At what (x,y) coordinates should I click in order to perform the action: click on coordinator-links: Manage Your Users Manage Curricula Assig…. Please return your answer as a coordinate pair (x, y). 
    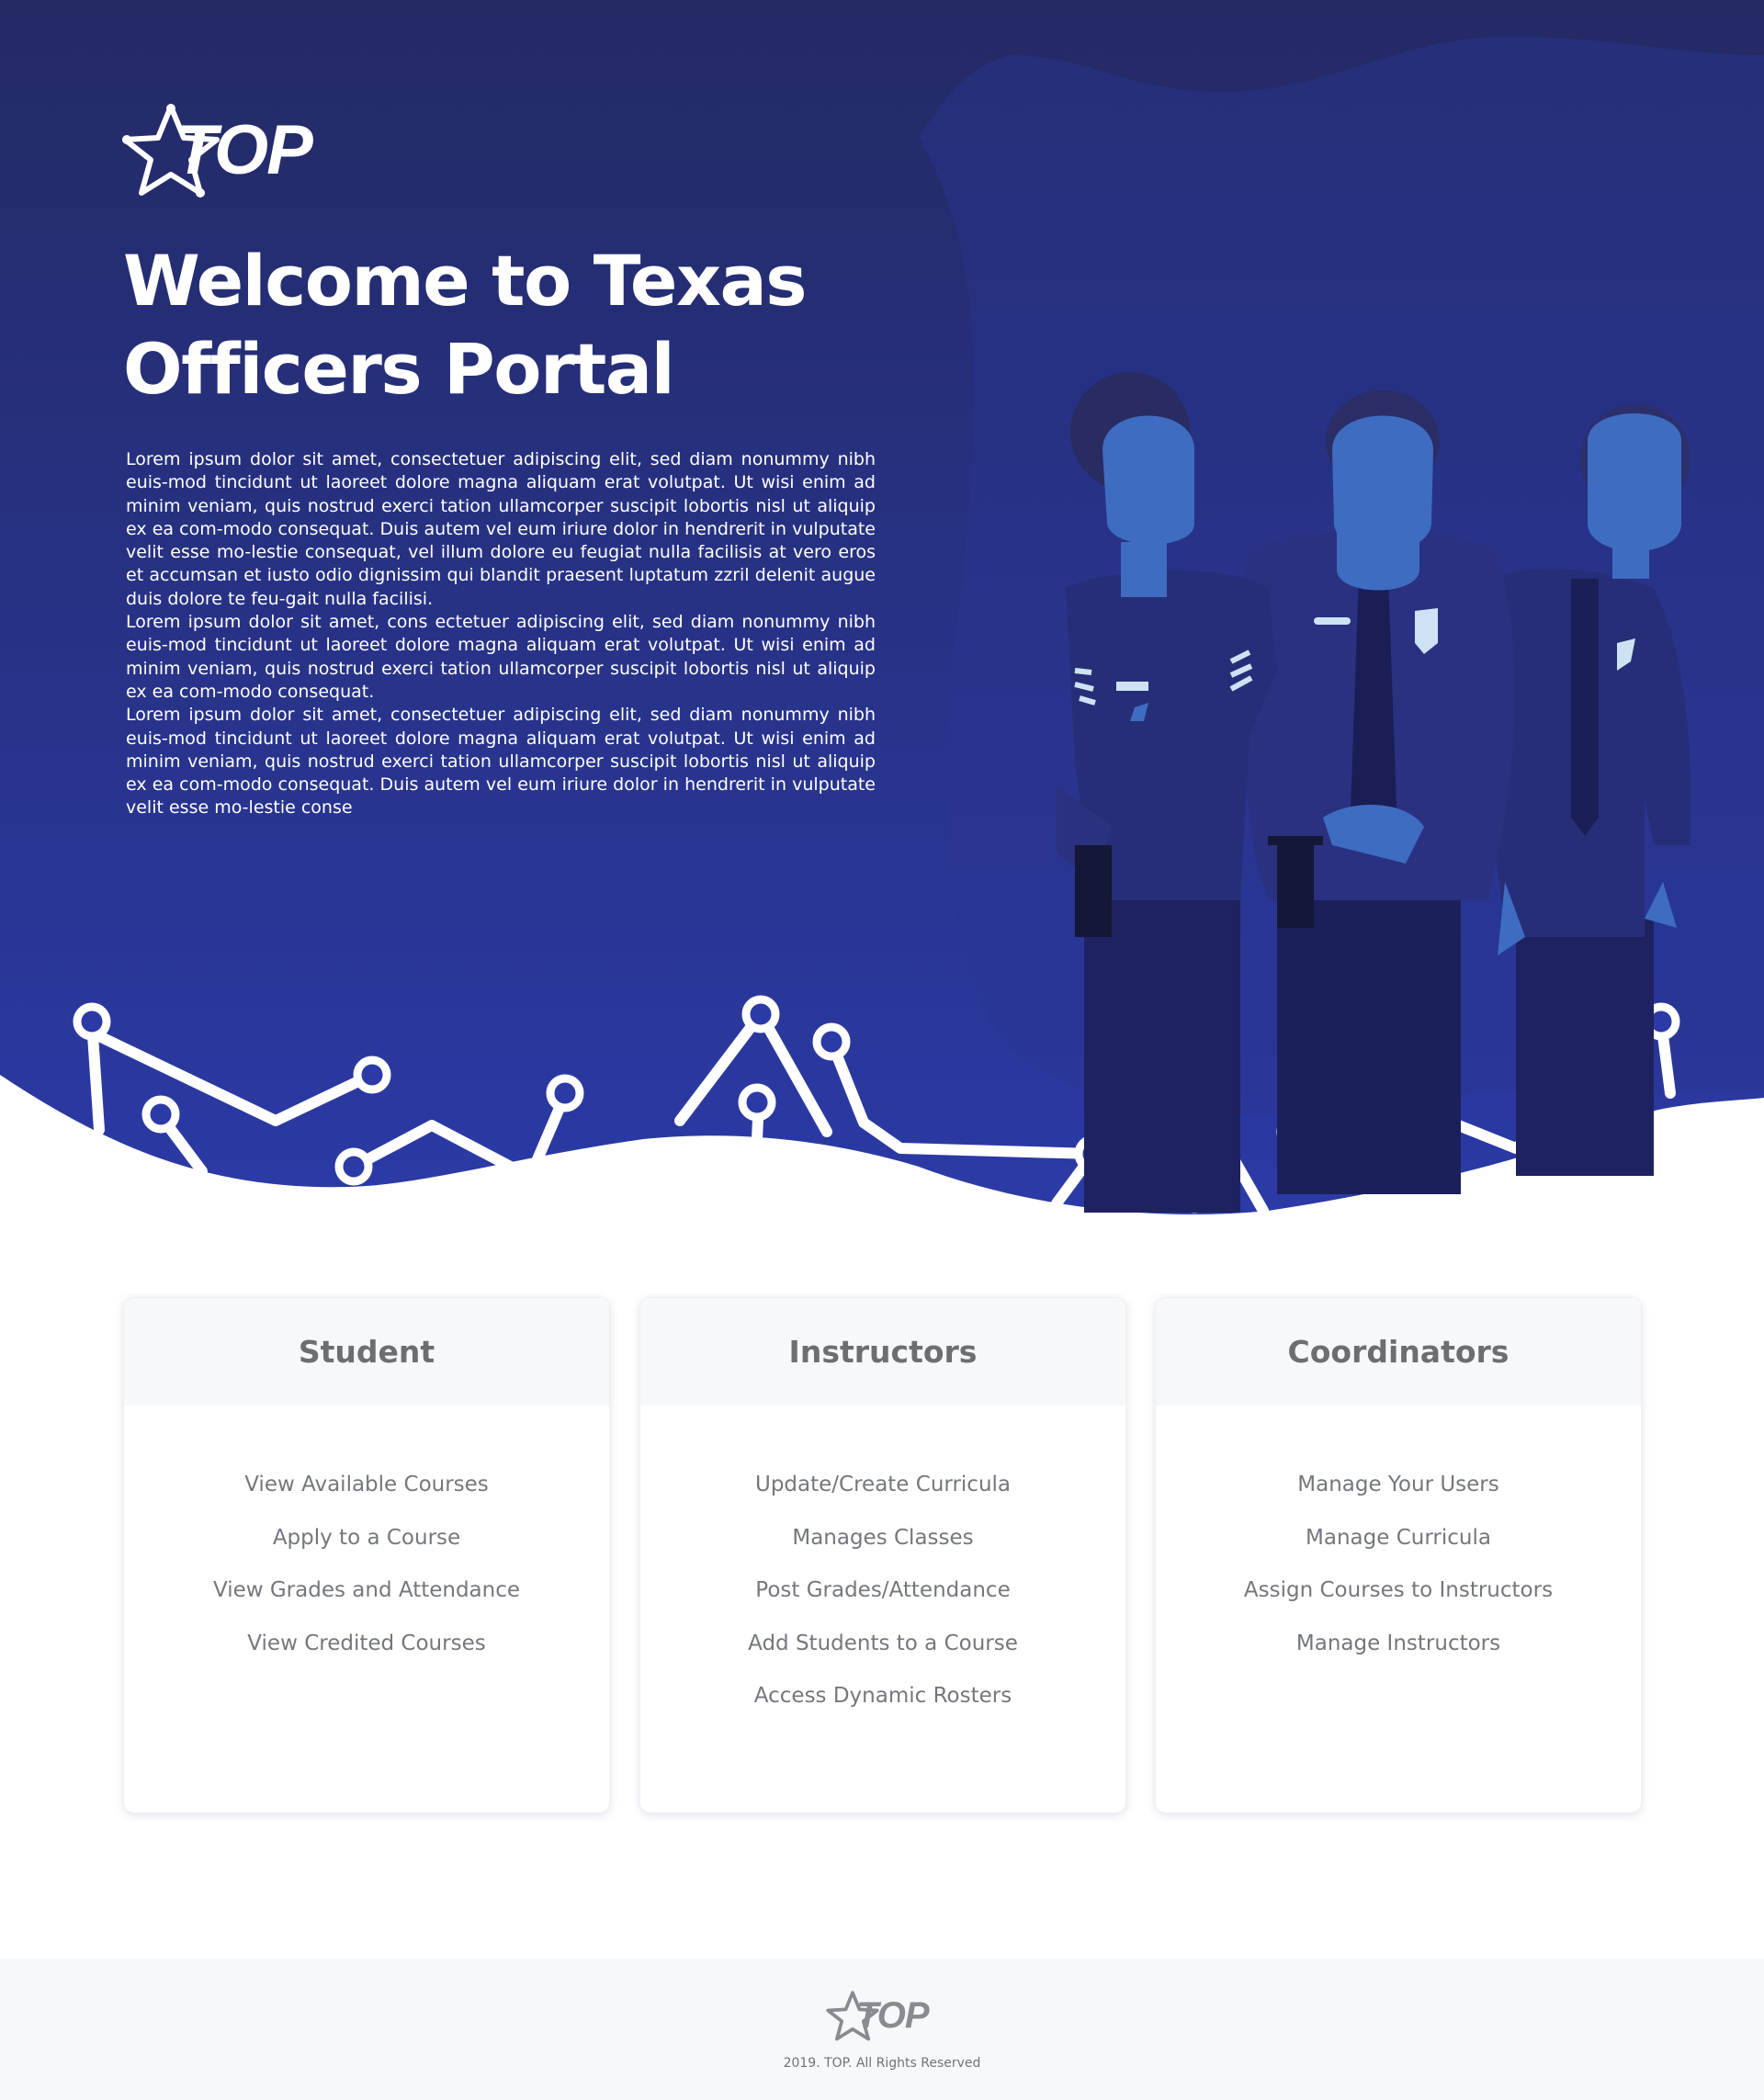
    Looking at the image, I should click on (1398, 1538).